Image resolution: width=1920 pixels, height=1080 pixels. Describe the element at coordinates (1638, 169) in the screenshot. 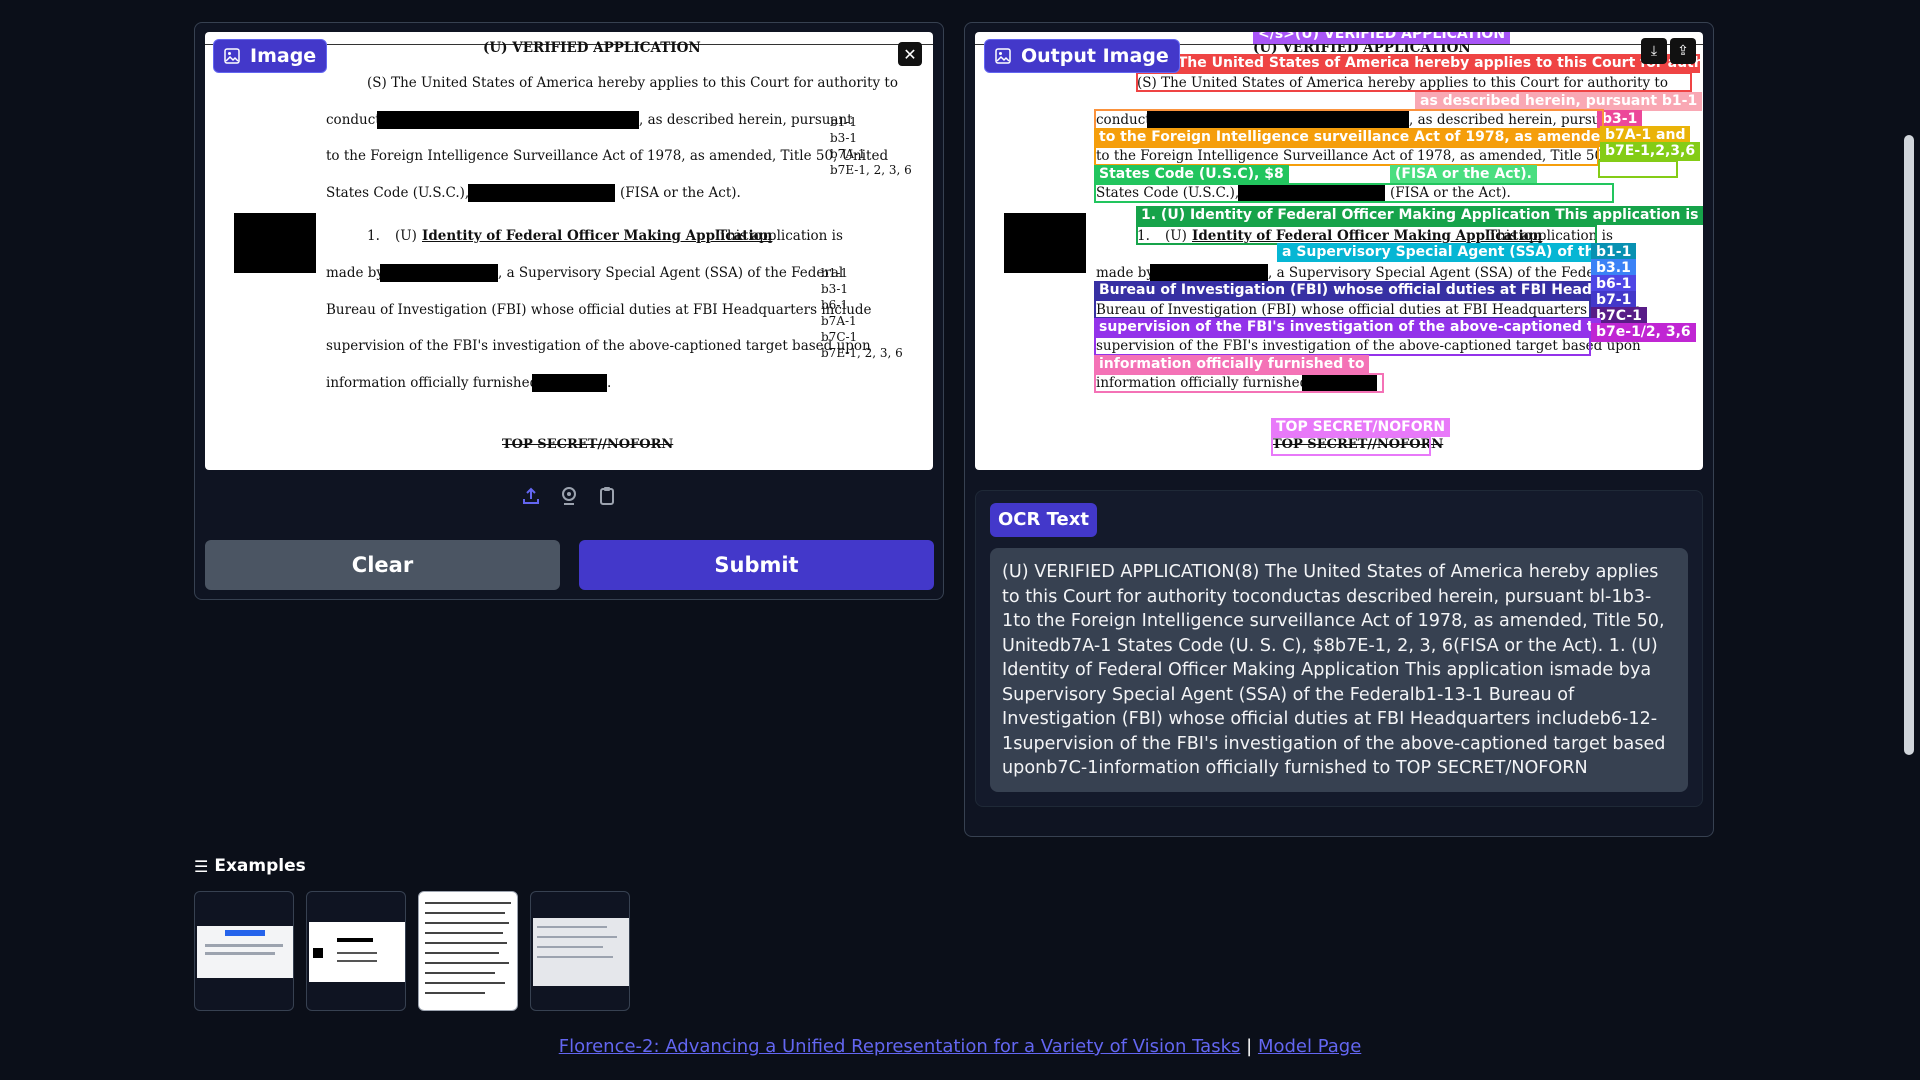

I see `ocr-outline-b7e` at that location.